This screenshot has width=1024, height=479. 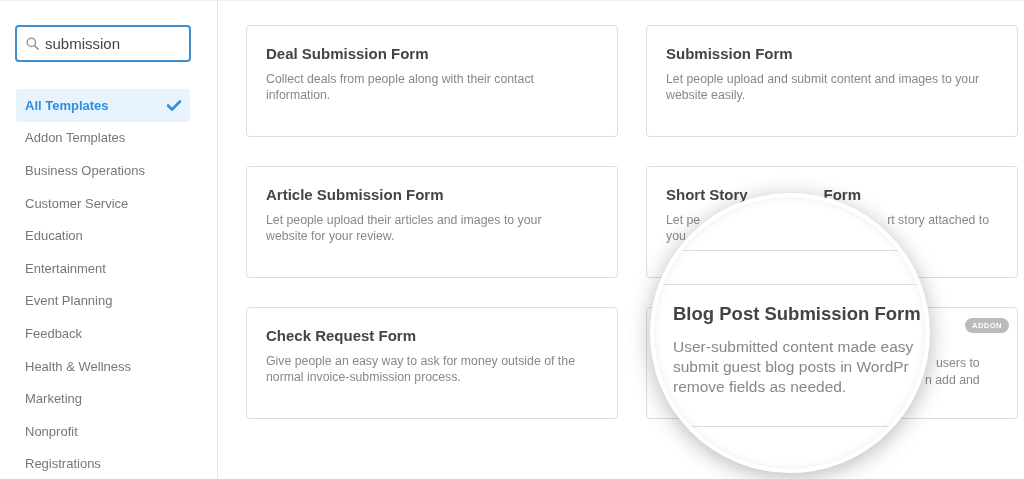 I want to click on category-item: Addon Templates, so click(x=103, y=138).